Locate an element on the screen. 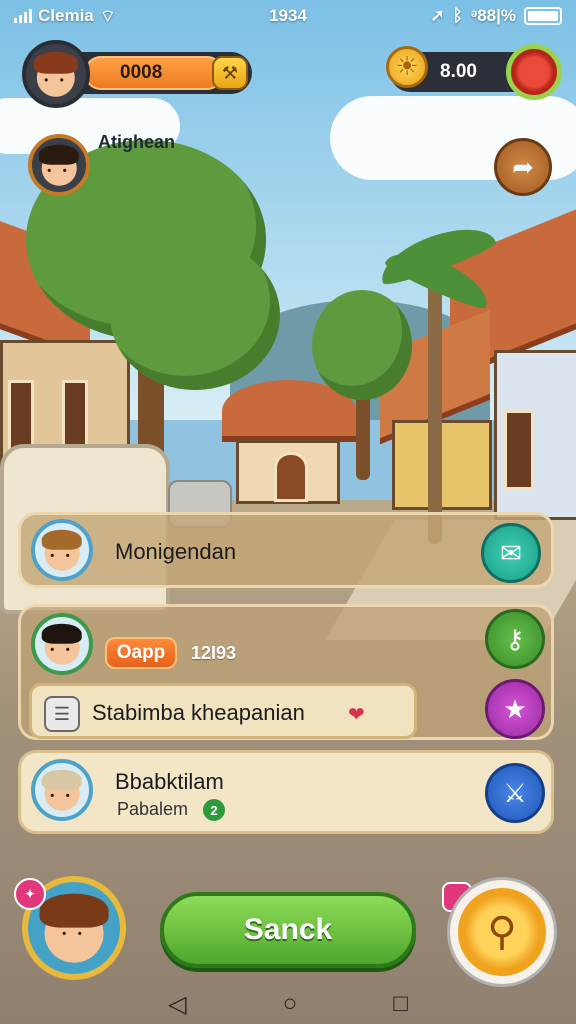  recents-icon: □ is located at coordinates (400, 1004).